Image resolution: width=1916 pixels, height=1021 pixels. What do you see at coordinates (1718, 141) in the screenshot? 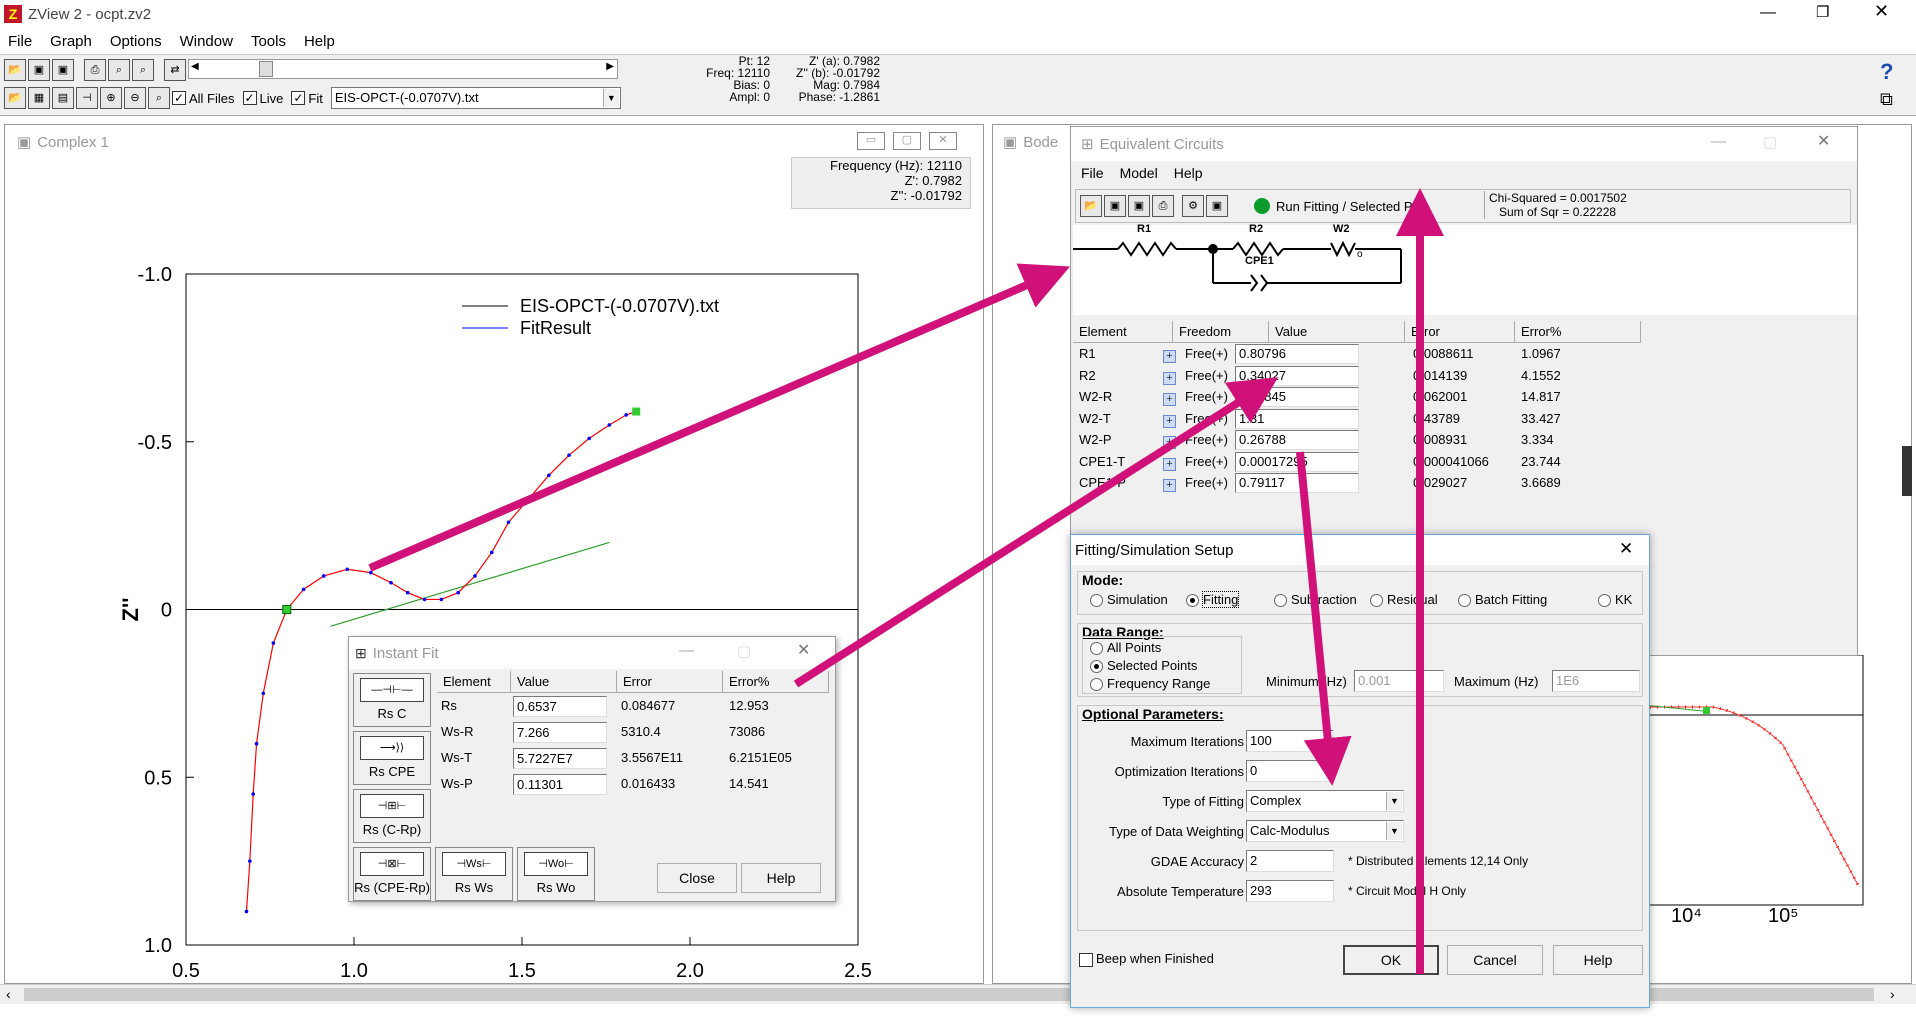
I see `equiv-minimize-icon: —` at bounding box center [1718, 141].